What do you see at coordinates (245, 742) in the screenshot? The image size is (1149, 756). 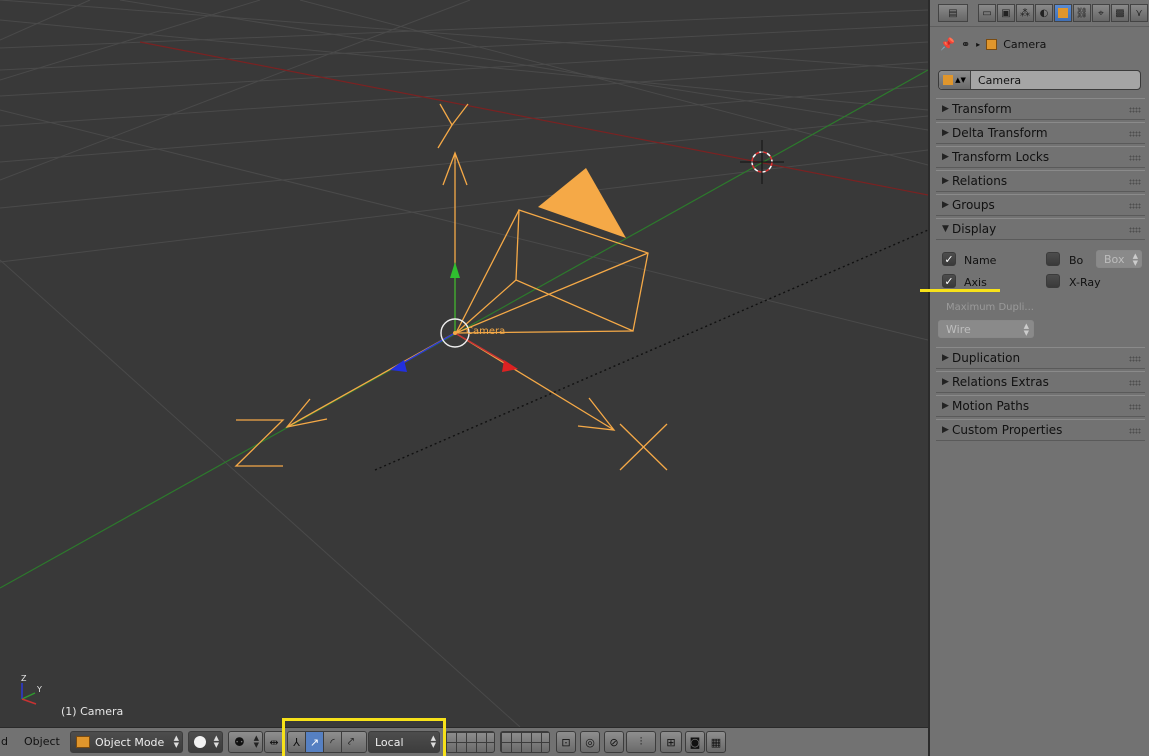 I see `pivot-point-selector: ⚉ ▲ ▼` at bounding box center [245, 742].